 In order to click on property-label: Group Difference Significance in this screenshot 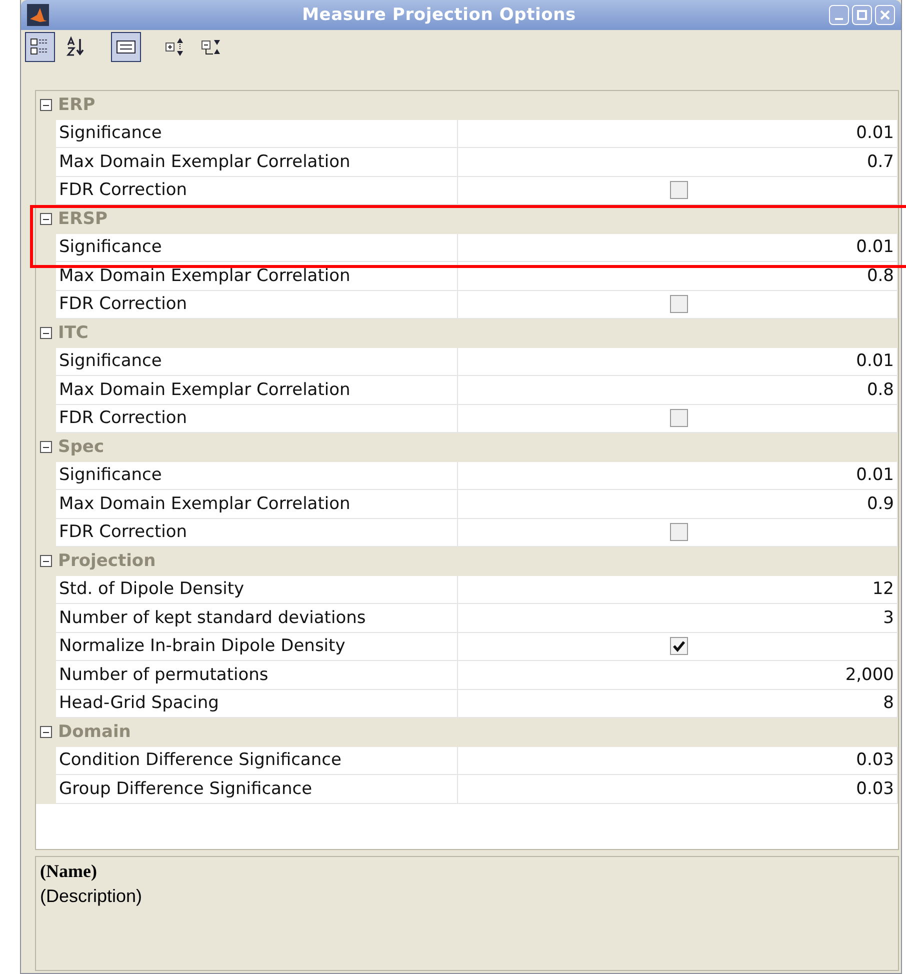, I will do `click(257, 789)`.